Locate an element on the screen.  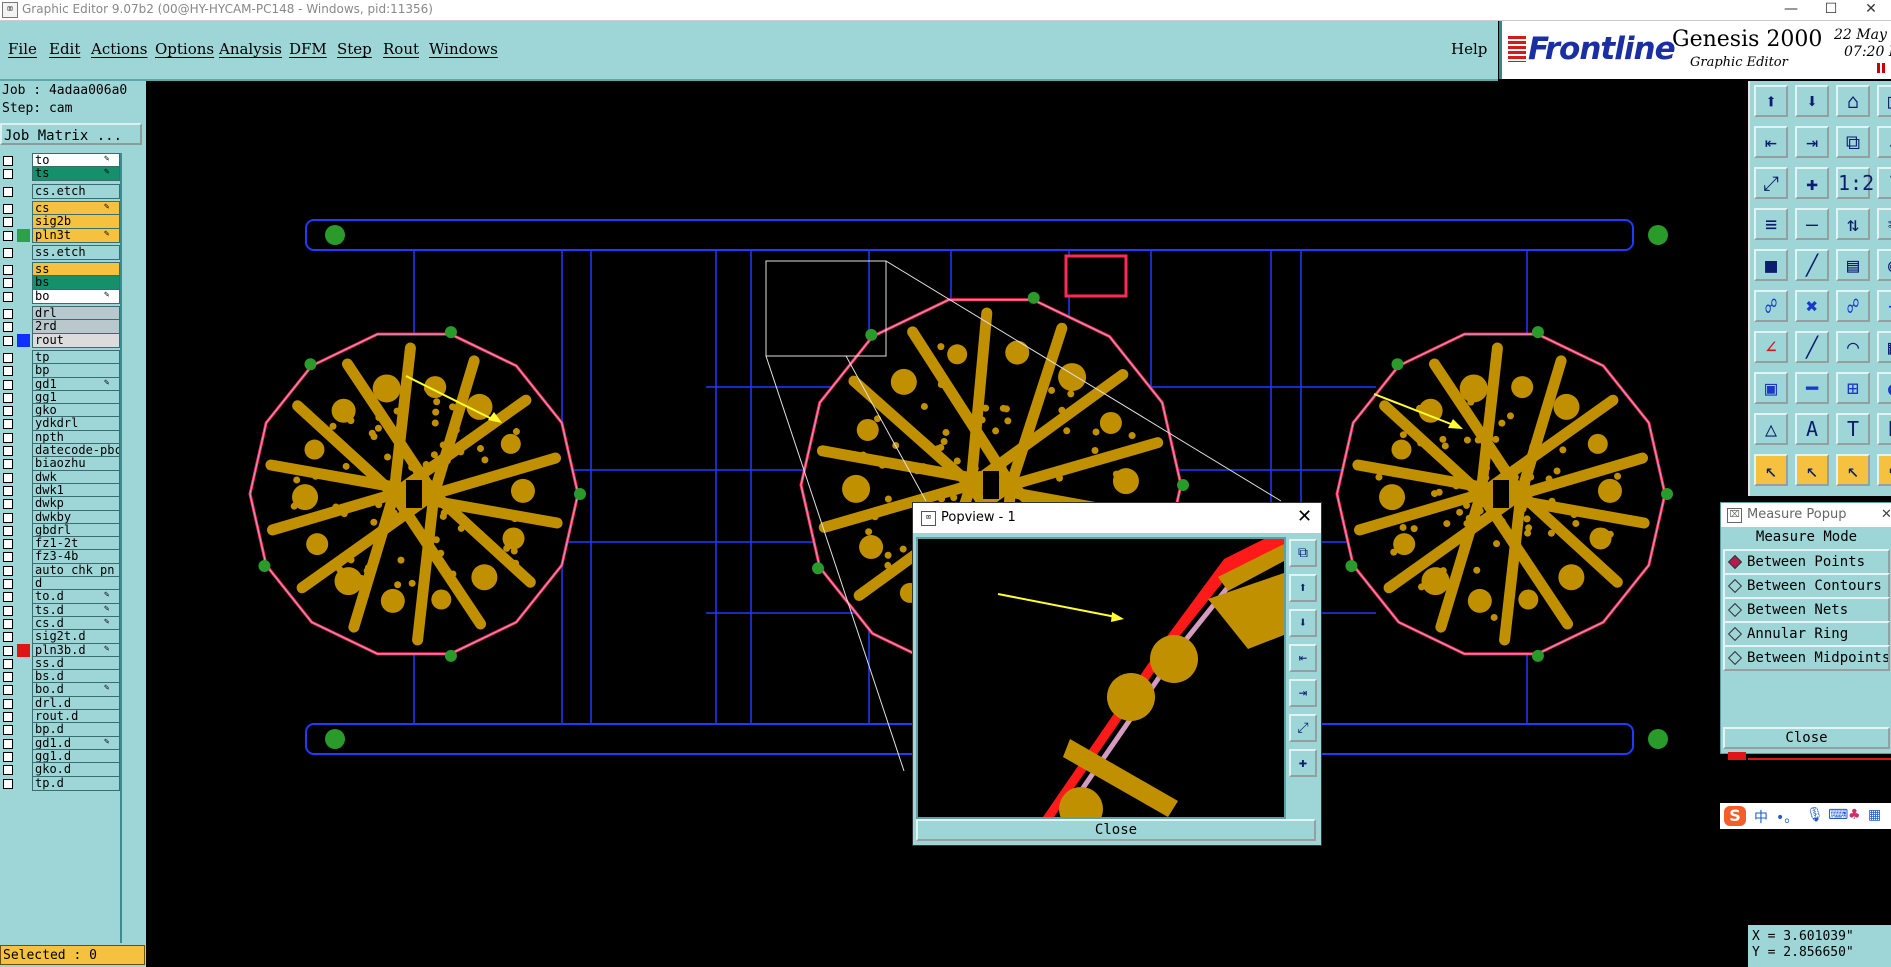
sogou-icon: S is located at coordinates (1735, 816).